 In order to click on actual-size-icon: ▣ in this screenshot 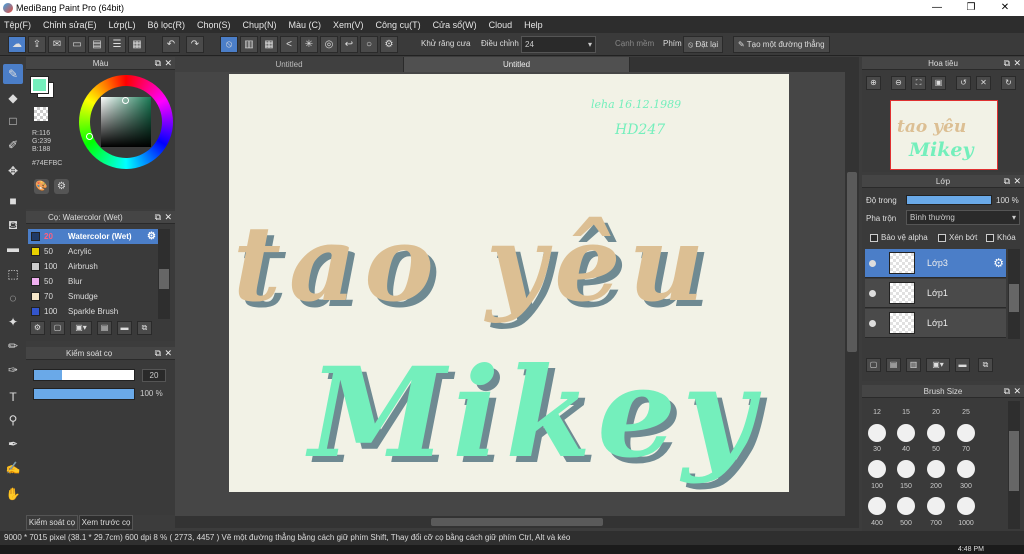, I will do `click(938, 83)`.